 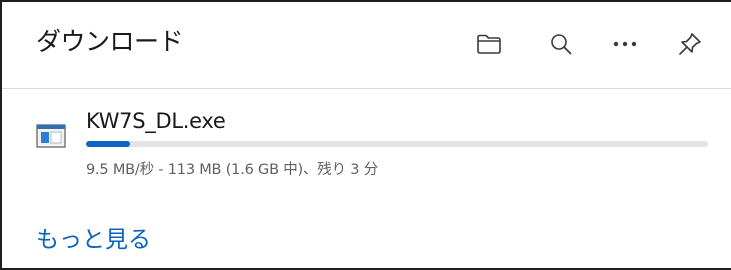 I want to click on search-icon, so click(x=561, y=44).